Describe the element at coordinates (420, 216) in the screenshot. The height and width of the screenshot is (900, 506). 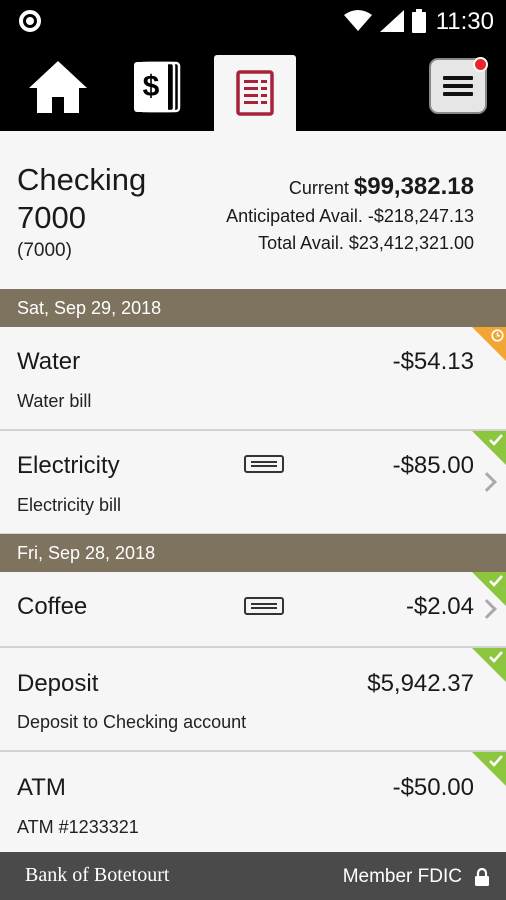
I see `anticipated-balance-value: -$218,247.13` at that location.